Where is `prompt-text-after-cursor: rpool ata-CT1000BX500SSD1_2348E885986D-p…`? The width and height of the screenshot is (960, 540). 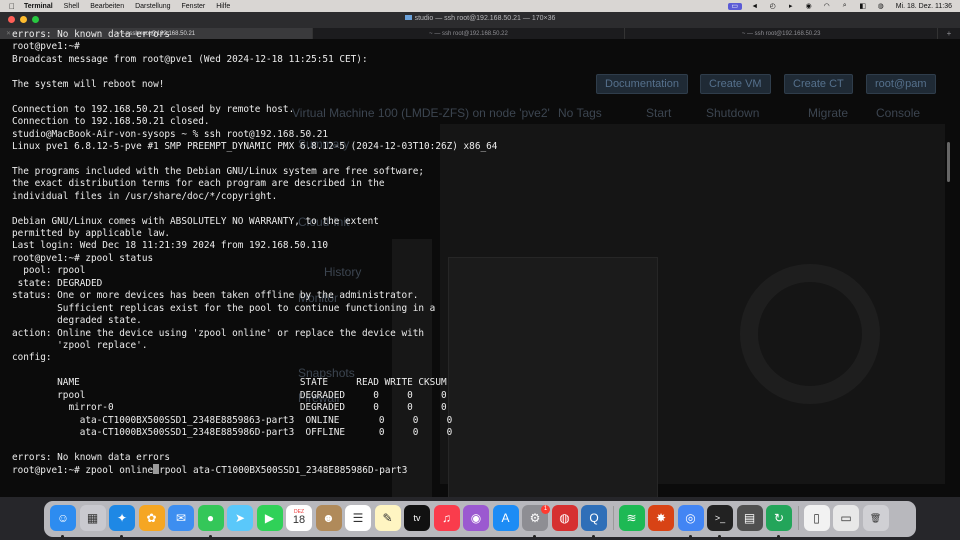
prompt-text-after-cursor: rpool ata-CT1000BX500SSD1_2348E885986D-p… is located at coordinates (283, 471).